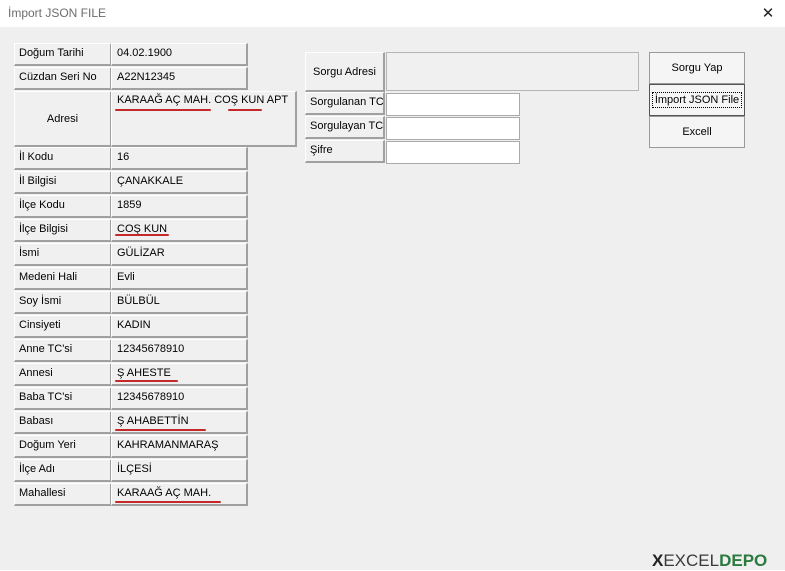 The height and width of the screenshot is (571, 785). Describe the element at coordinates (179, 206) in the screenshot. I see `ilce-kodu-value: 1859` at that location.